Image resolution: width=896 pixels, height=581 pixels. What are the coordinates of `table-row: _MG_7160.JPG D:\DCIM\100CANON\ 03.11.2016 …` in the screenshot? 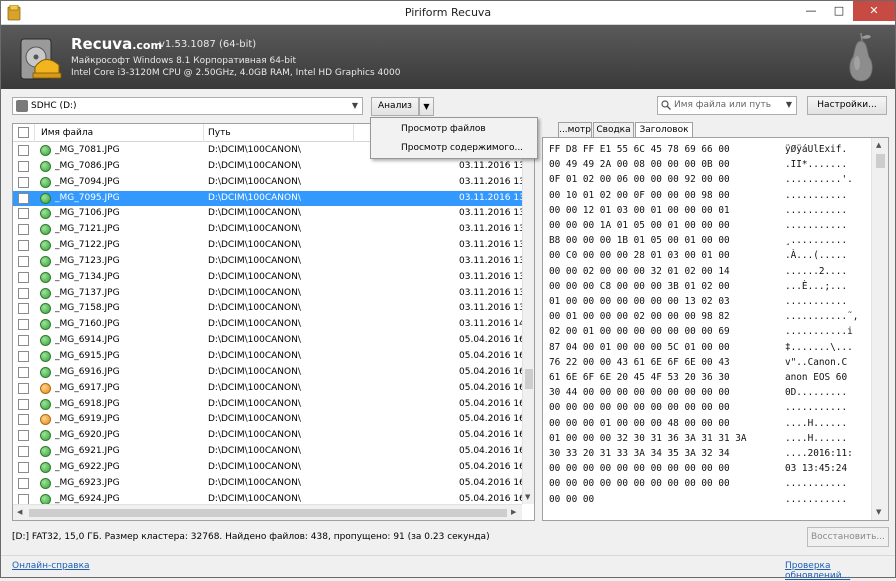 It's located at (267, 325).